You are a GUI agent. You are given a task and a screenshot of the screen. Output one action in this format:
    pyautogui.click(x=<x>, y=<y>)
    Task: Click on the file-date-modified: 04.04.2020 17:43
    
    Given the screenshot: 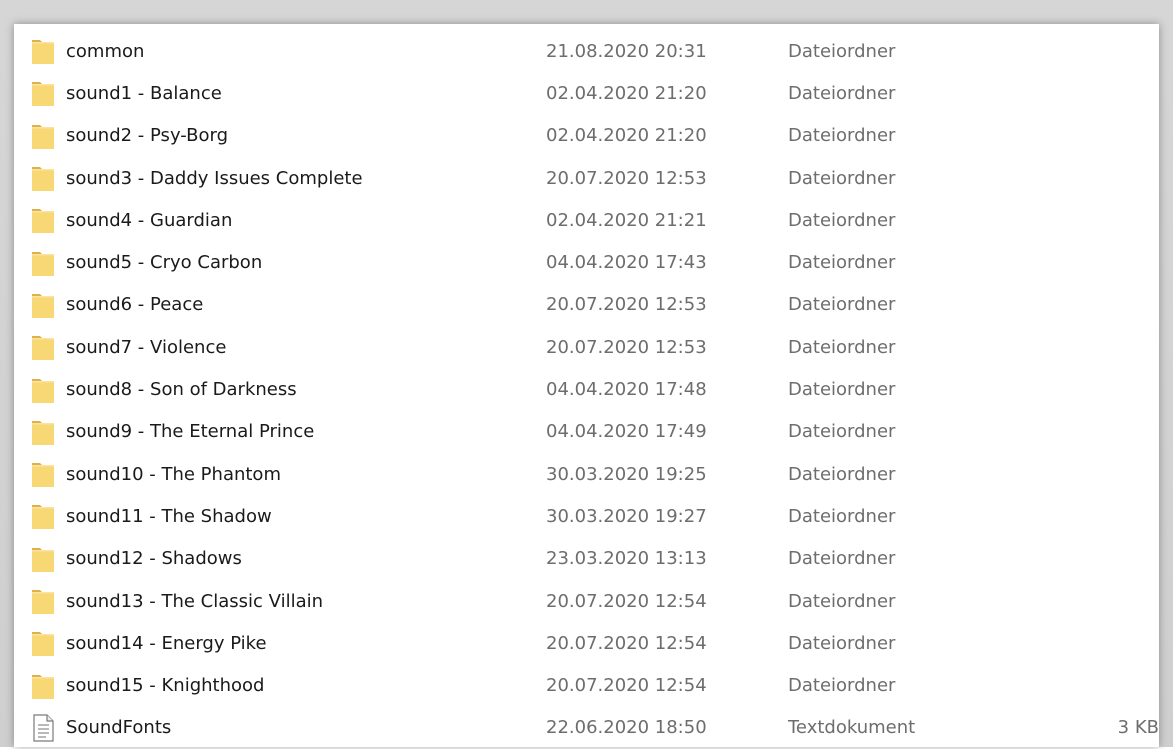 What is the action you would take?
    pyautogui.click(x=626, y=263)
    